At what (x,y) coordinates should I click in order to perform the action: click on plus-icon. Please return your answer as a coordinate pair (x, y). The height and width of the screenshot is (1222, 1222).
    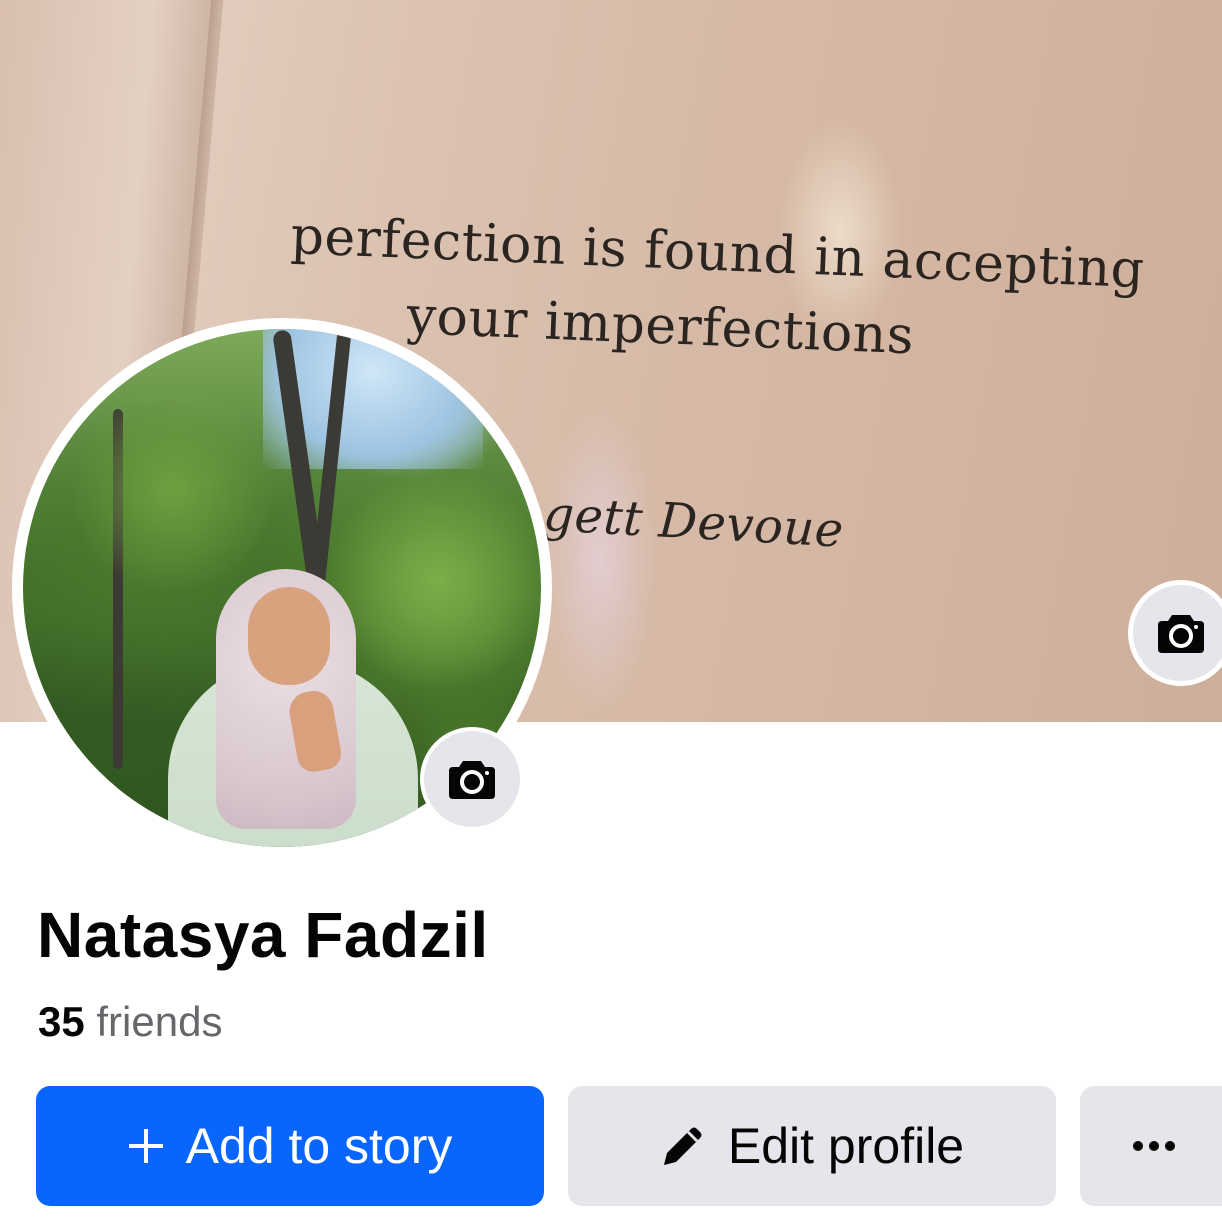
    Looking at the image, I should click on (146, 1146).